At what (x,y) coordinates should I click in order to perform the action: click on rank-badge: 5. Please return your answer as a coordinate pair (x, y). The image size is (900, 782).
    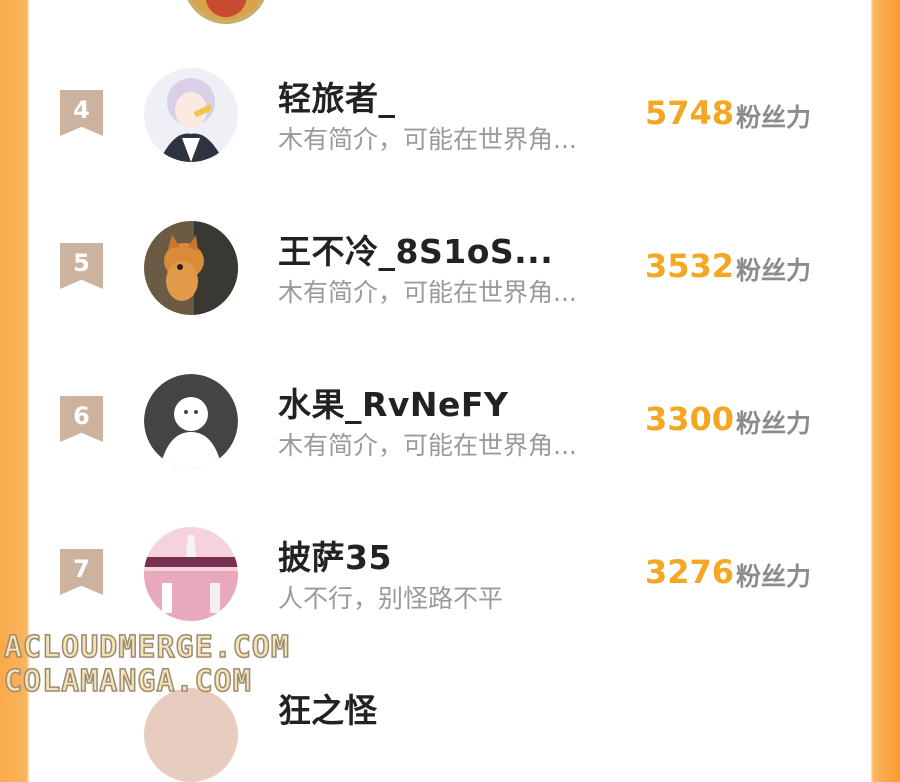
    Looking at the image, I should click on (81, 266).